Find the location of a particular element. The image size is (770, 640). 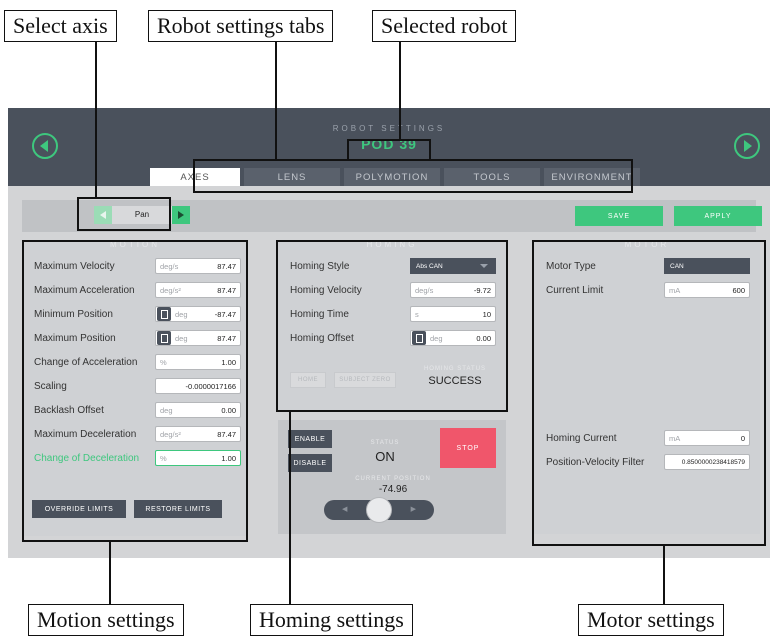

chevron-right-icon is located at coordinates (181, 215).